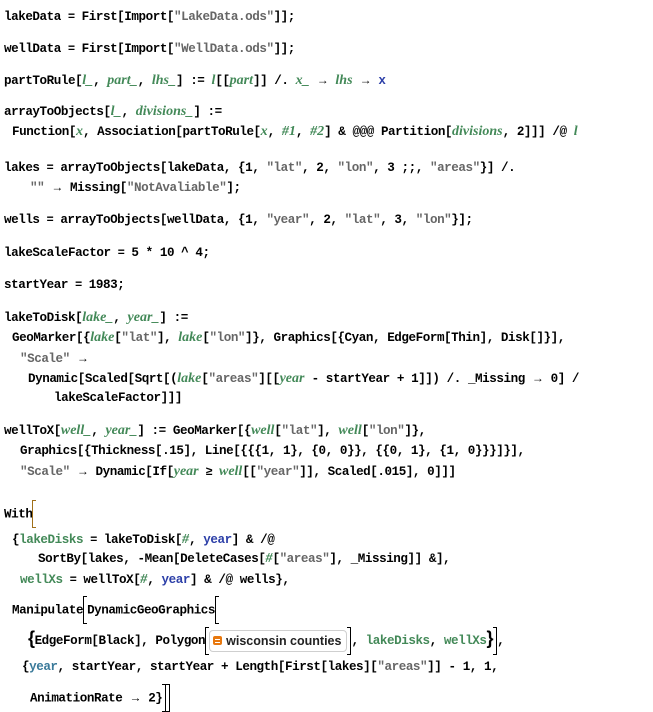  I want to click on string-not-available: "NotAvaliable", so click(176, 188).